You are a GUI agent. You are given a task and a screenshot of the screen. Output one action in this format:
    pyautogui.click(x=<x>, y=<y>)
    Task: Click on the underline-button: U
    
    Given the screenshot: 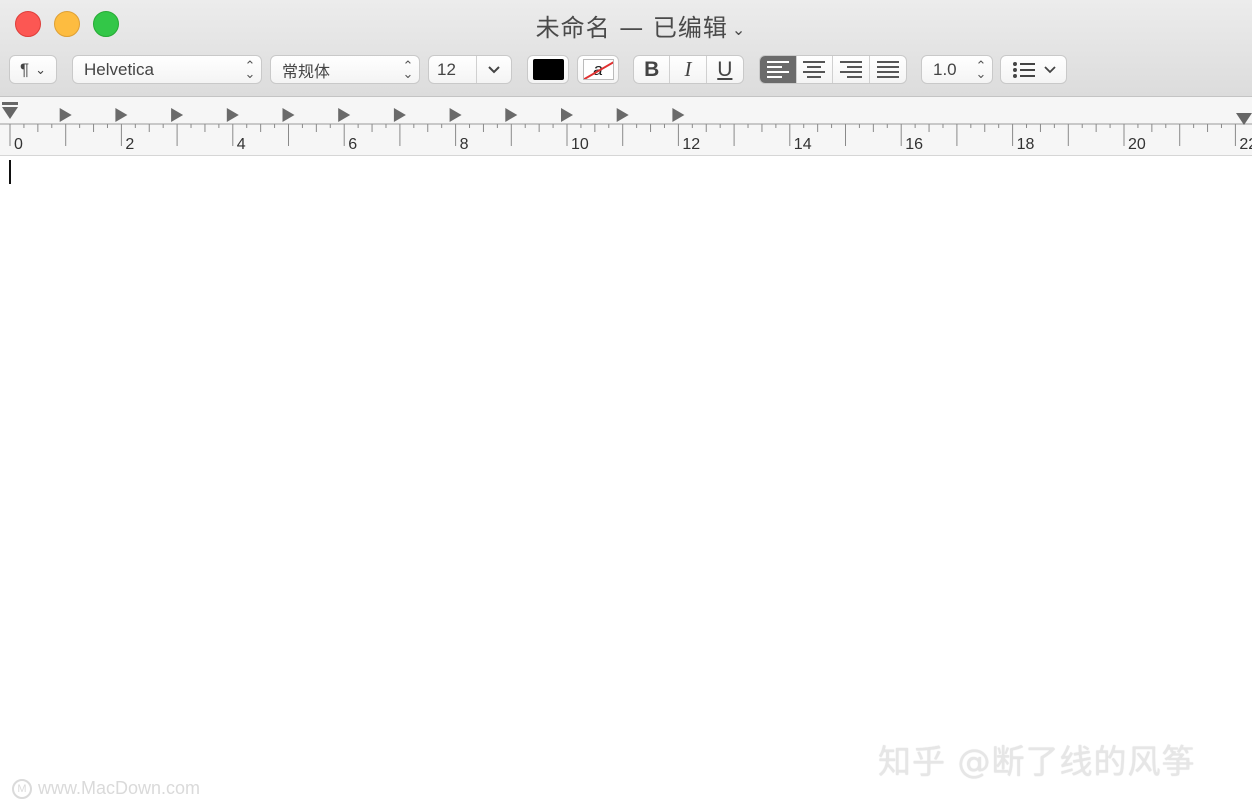 What is the action you would take?
    pyautogui.click(x=725, y=69)
    